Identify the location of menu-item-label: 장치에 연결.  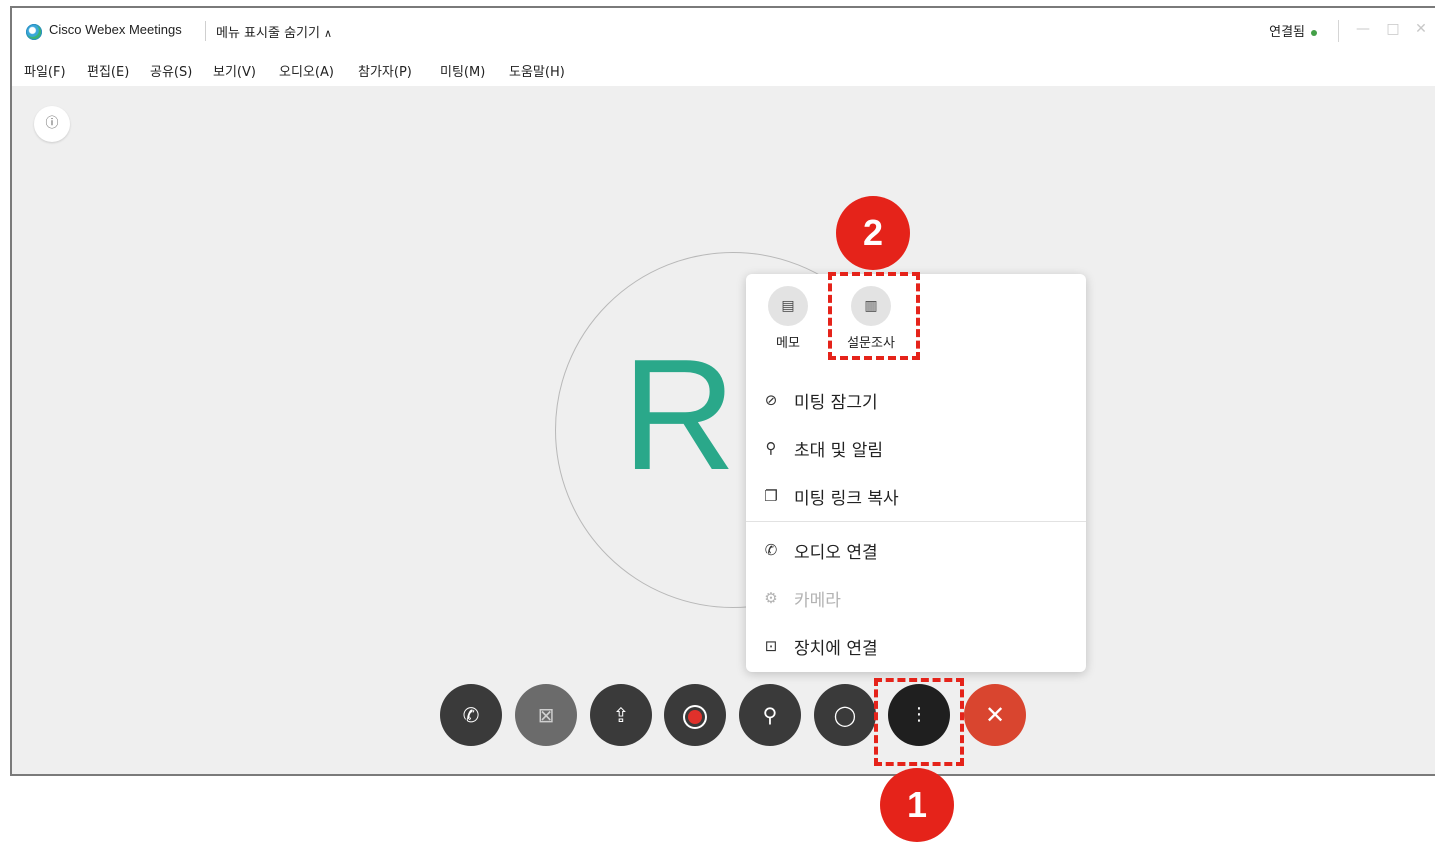
(836, 648).